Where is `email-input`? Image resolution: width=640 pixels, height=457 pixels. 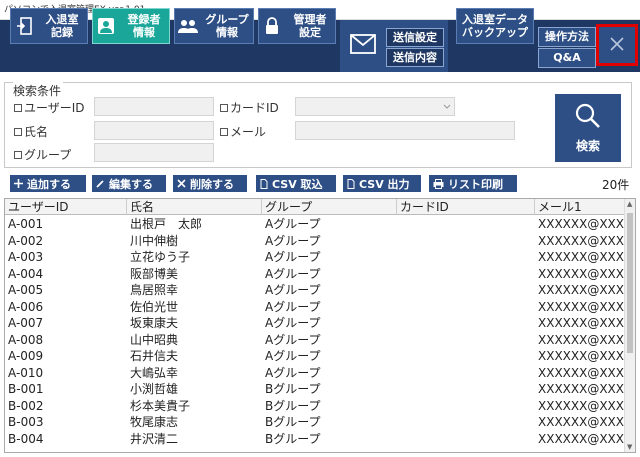 email-input is located at coordinates (405, 130).